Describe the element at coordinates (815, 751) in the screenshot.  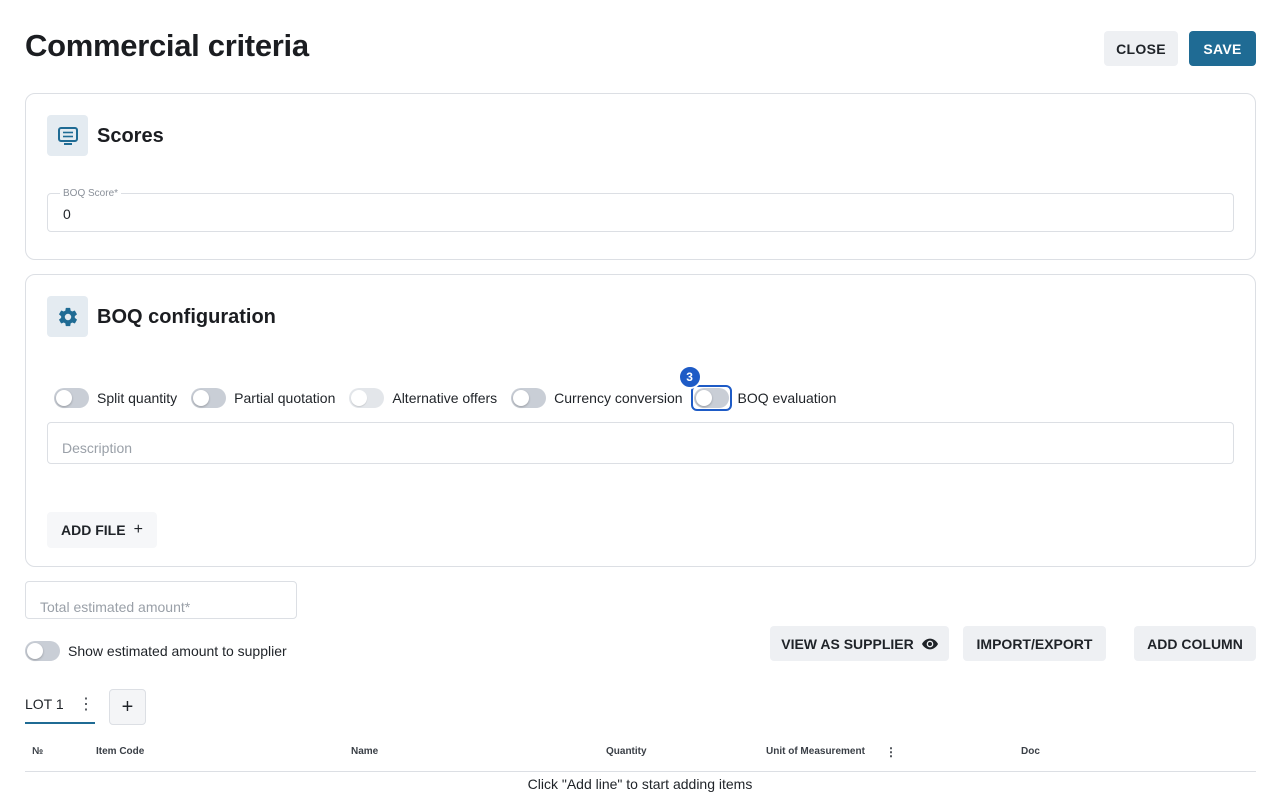
I see `column-header-unit: Unit of Measurement` at that location.